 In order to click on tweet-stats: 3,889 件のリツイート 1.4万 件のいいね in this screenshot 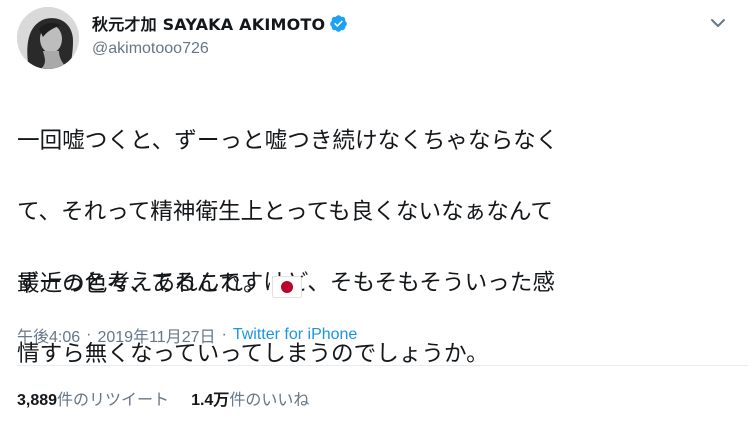, I will do `click(163, 398)`.